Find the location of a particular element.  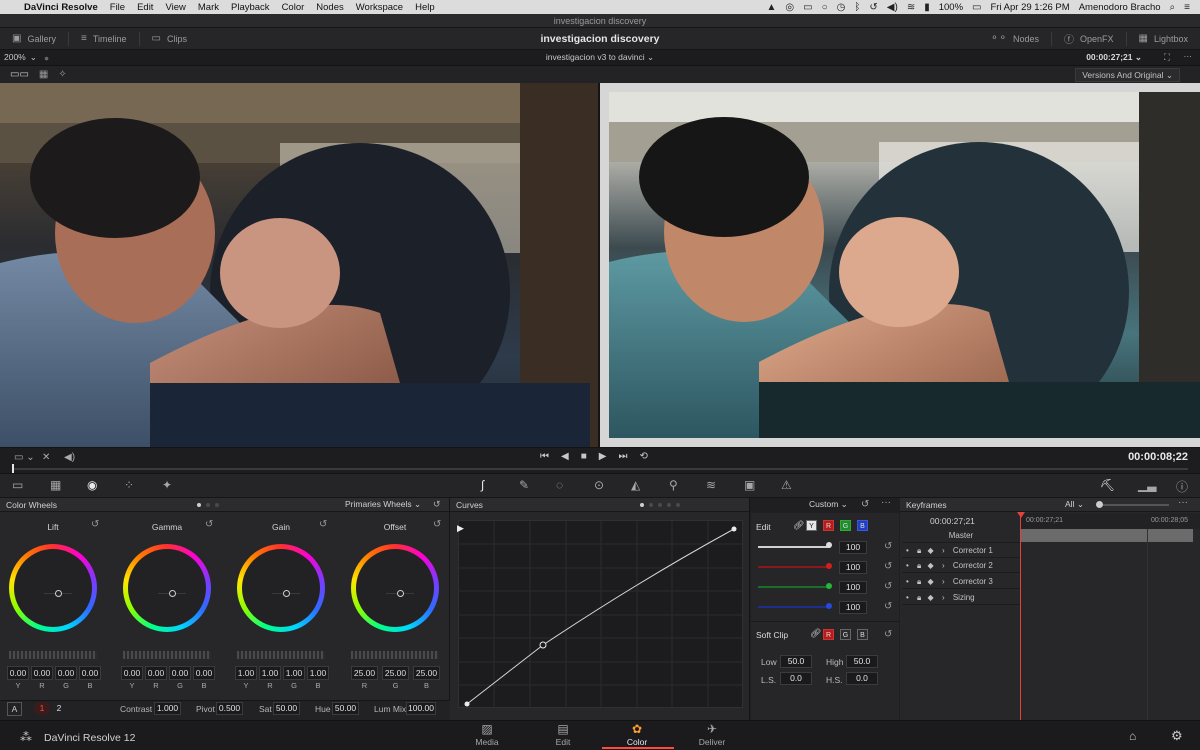

gain-r-value: 1.00 is located at coordinates (270, 673).